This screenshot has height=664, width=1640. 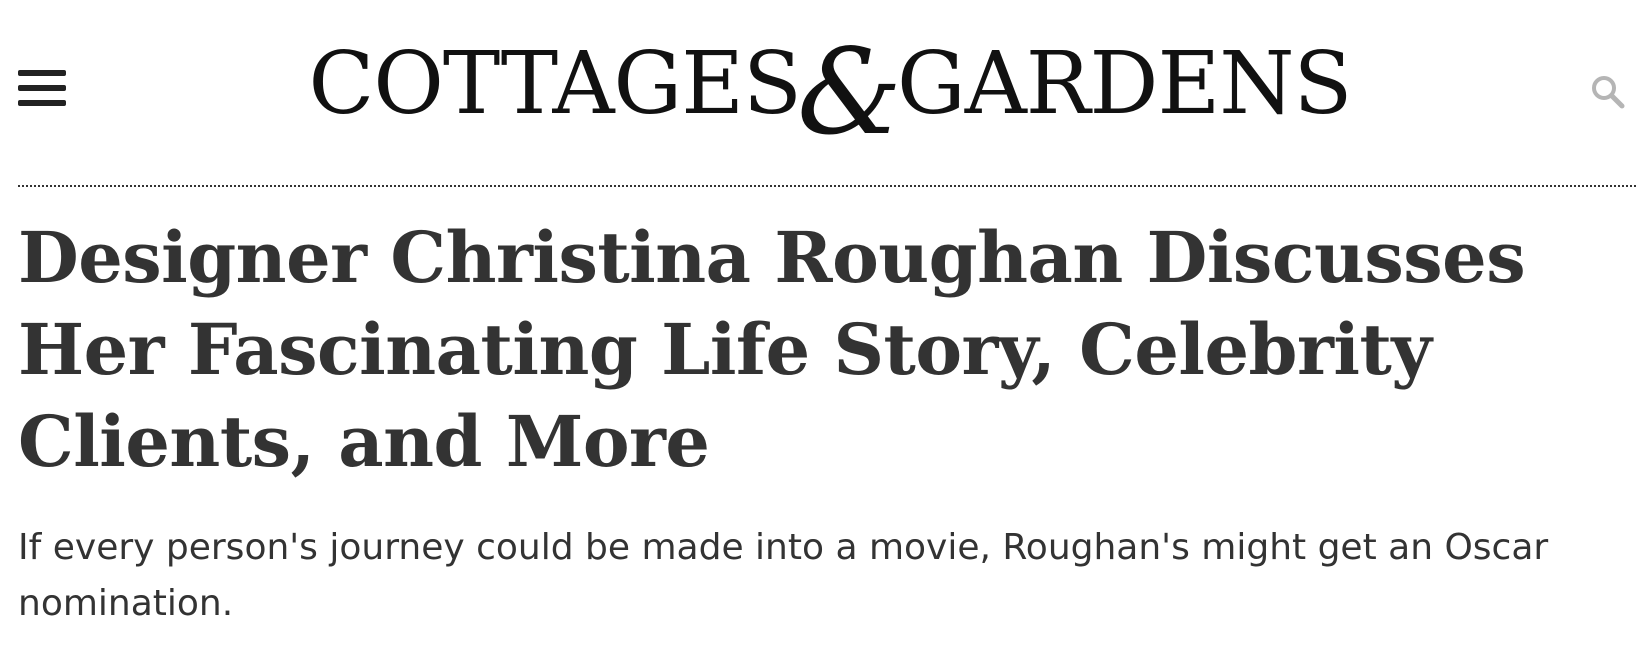 I want to click on site-logo: COTTAGES & GARDENS, so click(x=830, y=87).